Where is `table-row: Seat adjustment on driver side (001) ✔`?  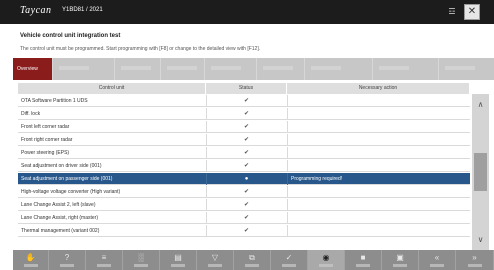 table-row: Seat adjustment on driver side (001) ✔ is located at coordinates (244, 166).